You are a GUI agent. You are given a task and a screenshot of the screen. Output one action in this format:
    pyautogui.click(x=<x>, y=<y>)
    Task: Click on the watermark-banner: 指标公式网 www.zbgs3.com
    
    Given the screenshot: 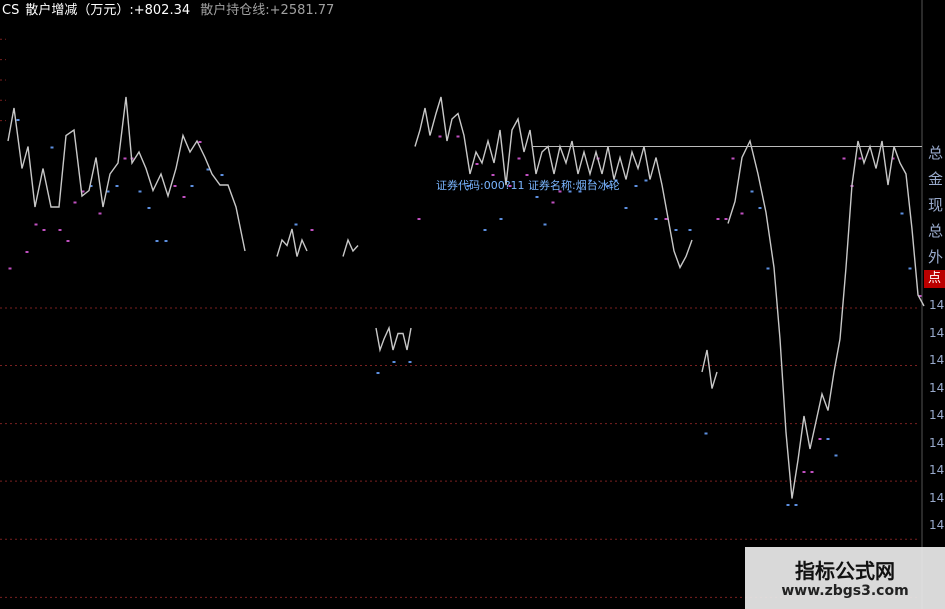 What is the action you would take?
    pyautogui.click(x=845, y=578)
    